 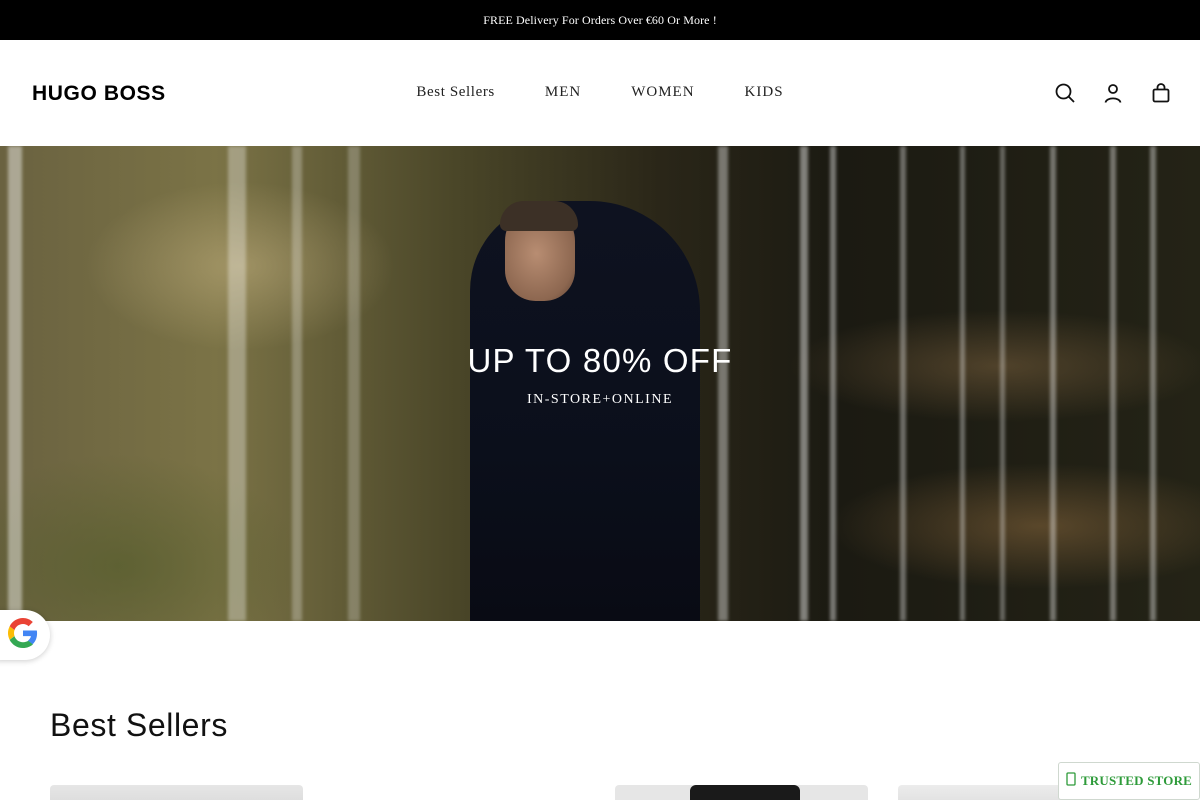 I want to click on header-actions, so click(x=1113, y=93).